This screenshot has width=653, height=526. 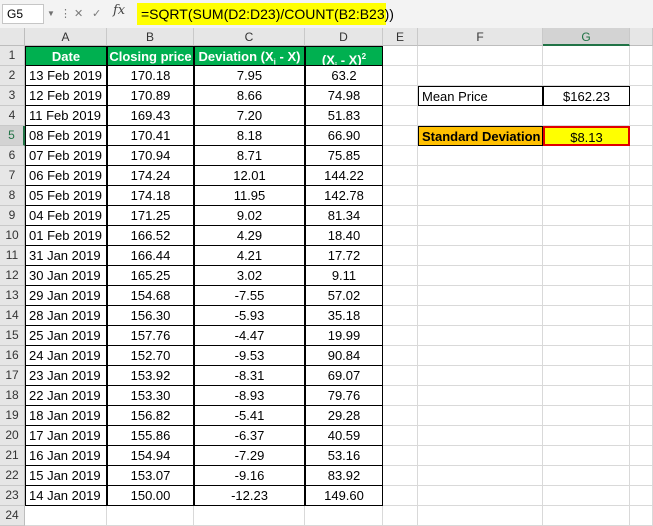 What do you see at coordinates (66, 396) in the screenshot?
I see `table-cell-date: 22 Jan 2019` at bounding box center [66, 396].